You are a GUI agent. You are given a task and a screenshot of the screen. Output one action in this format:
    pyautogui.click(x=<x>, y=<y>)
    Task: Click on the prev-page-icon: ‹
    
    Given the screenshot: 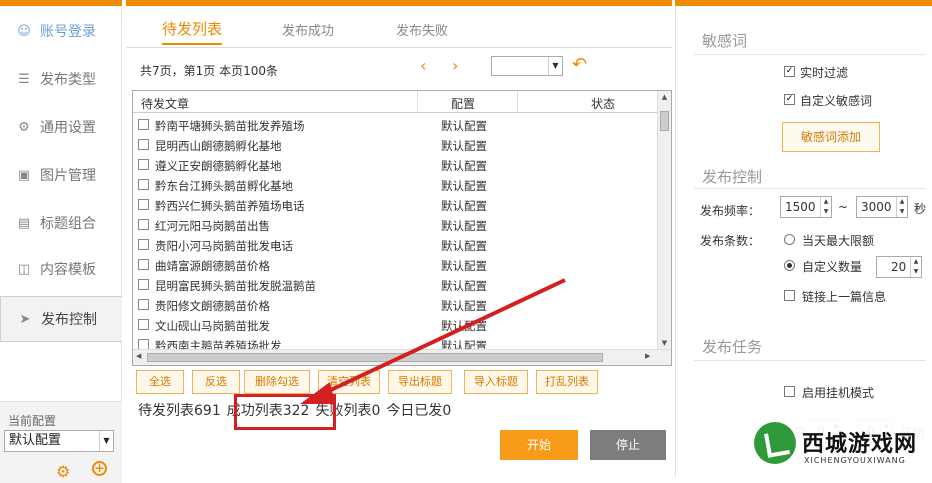 What is the action you would take?
    pyautogui.click(x=423, y=65)
    